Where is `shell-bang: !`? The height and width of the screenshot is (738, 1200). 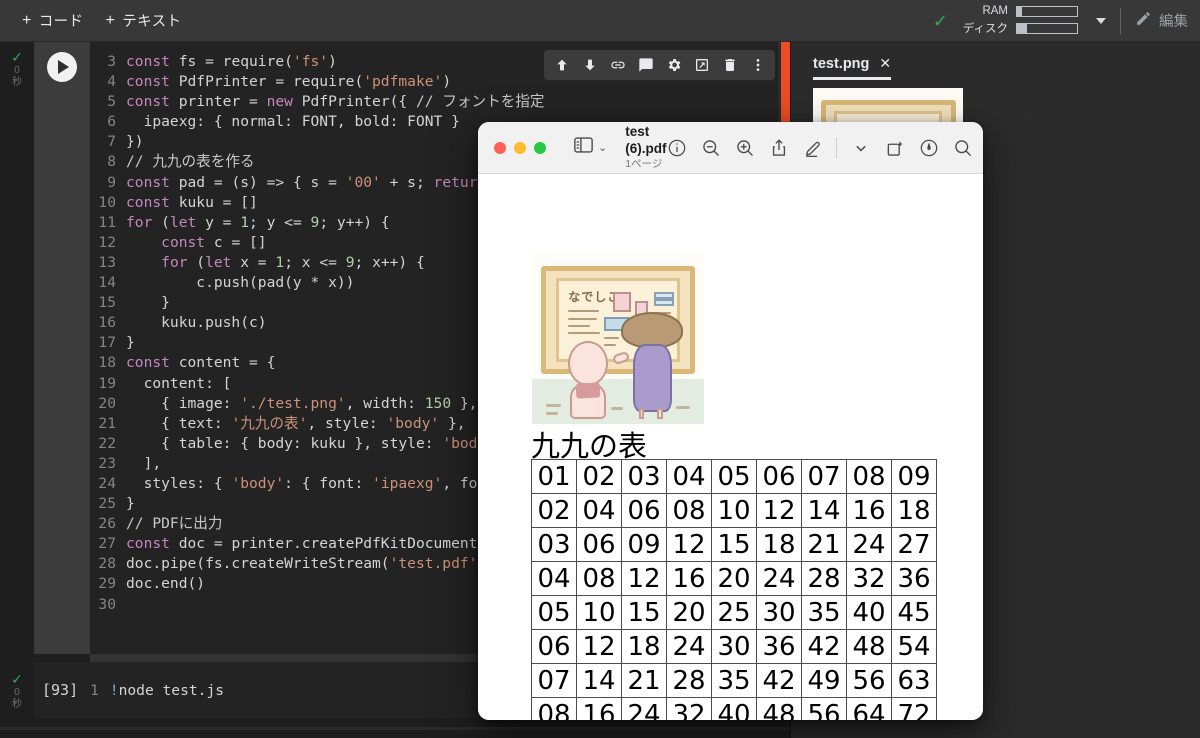
shell-bang: ! is located at coordinates (114, 690).